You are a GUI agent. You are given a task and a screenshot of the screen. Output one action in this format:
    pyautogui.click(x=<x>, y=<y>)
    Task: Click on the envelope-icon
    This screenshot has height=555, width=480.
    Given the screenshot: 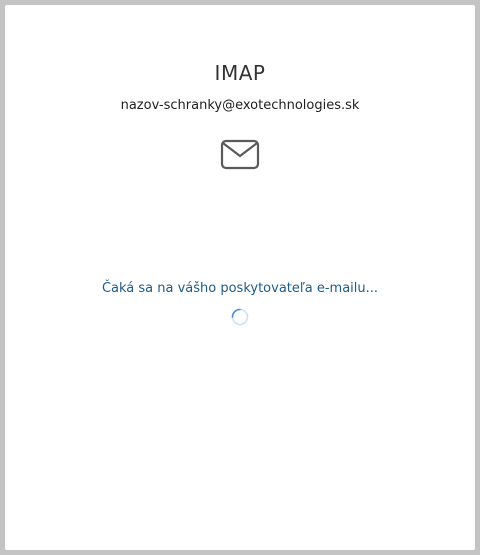 What is the action you would take?
    pyautogui.click(x=240, y=154)
    